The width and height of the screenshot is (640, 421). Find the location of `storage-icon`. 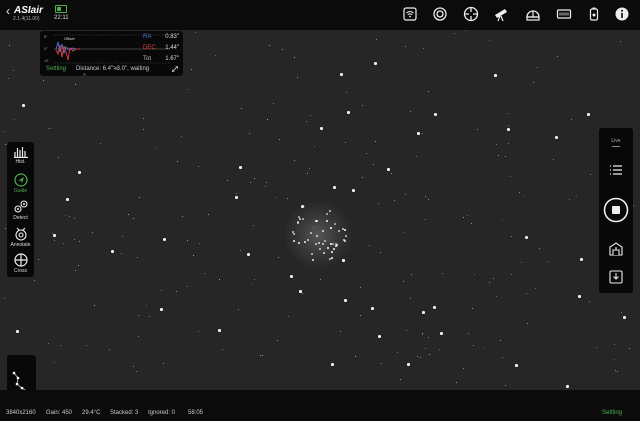

storage-icon is located at coordinates (564, 14).